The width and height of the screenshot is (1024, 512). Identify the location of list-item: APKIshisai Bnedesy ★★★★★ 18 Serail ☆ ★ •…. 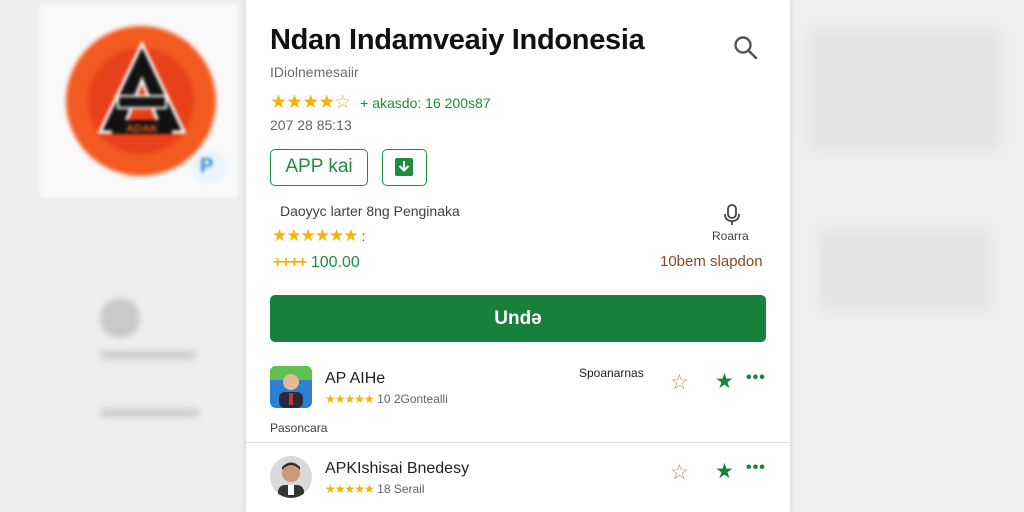
(518, 481).